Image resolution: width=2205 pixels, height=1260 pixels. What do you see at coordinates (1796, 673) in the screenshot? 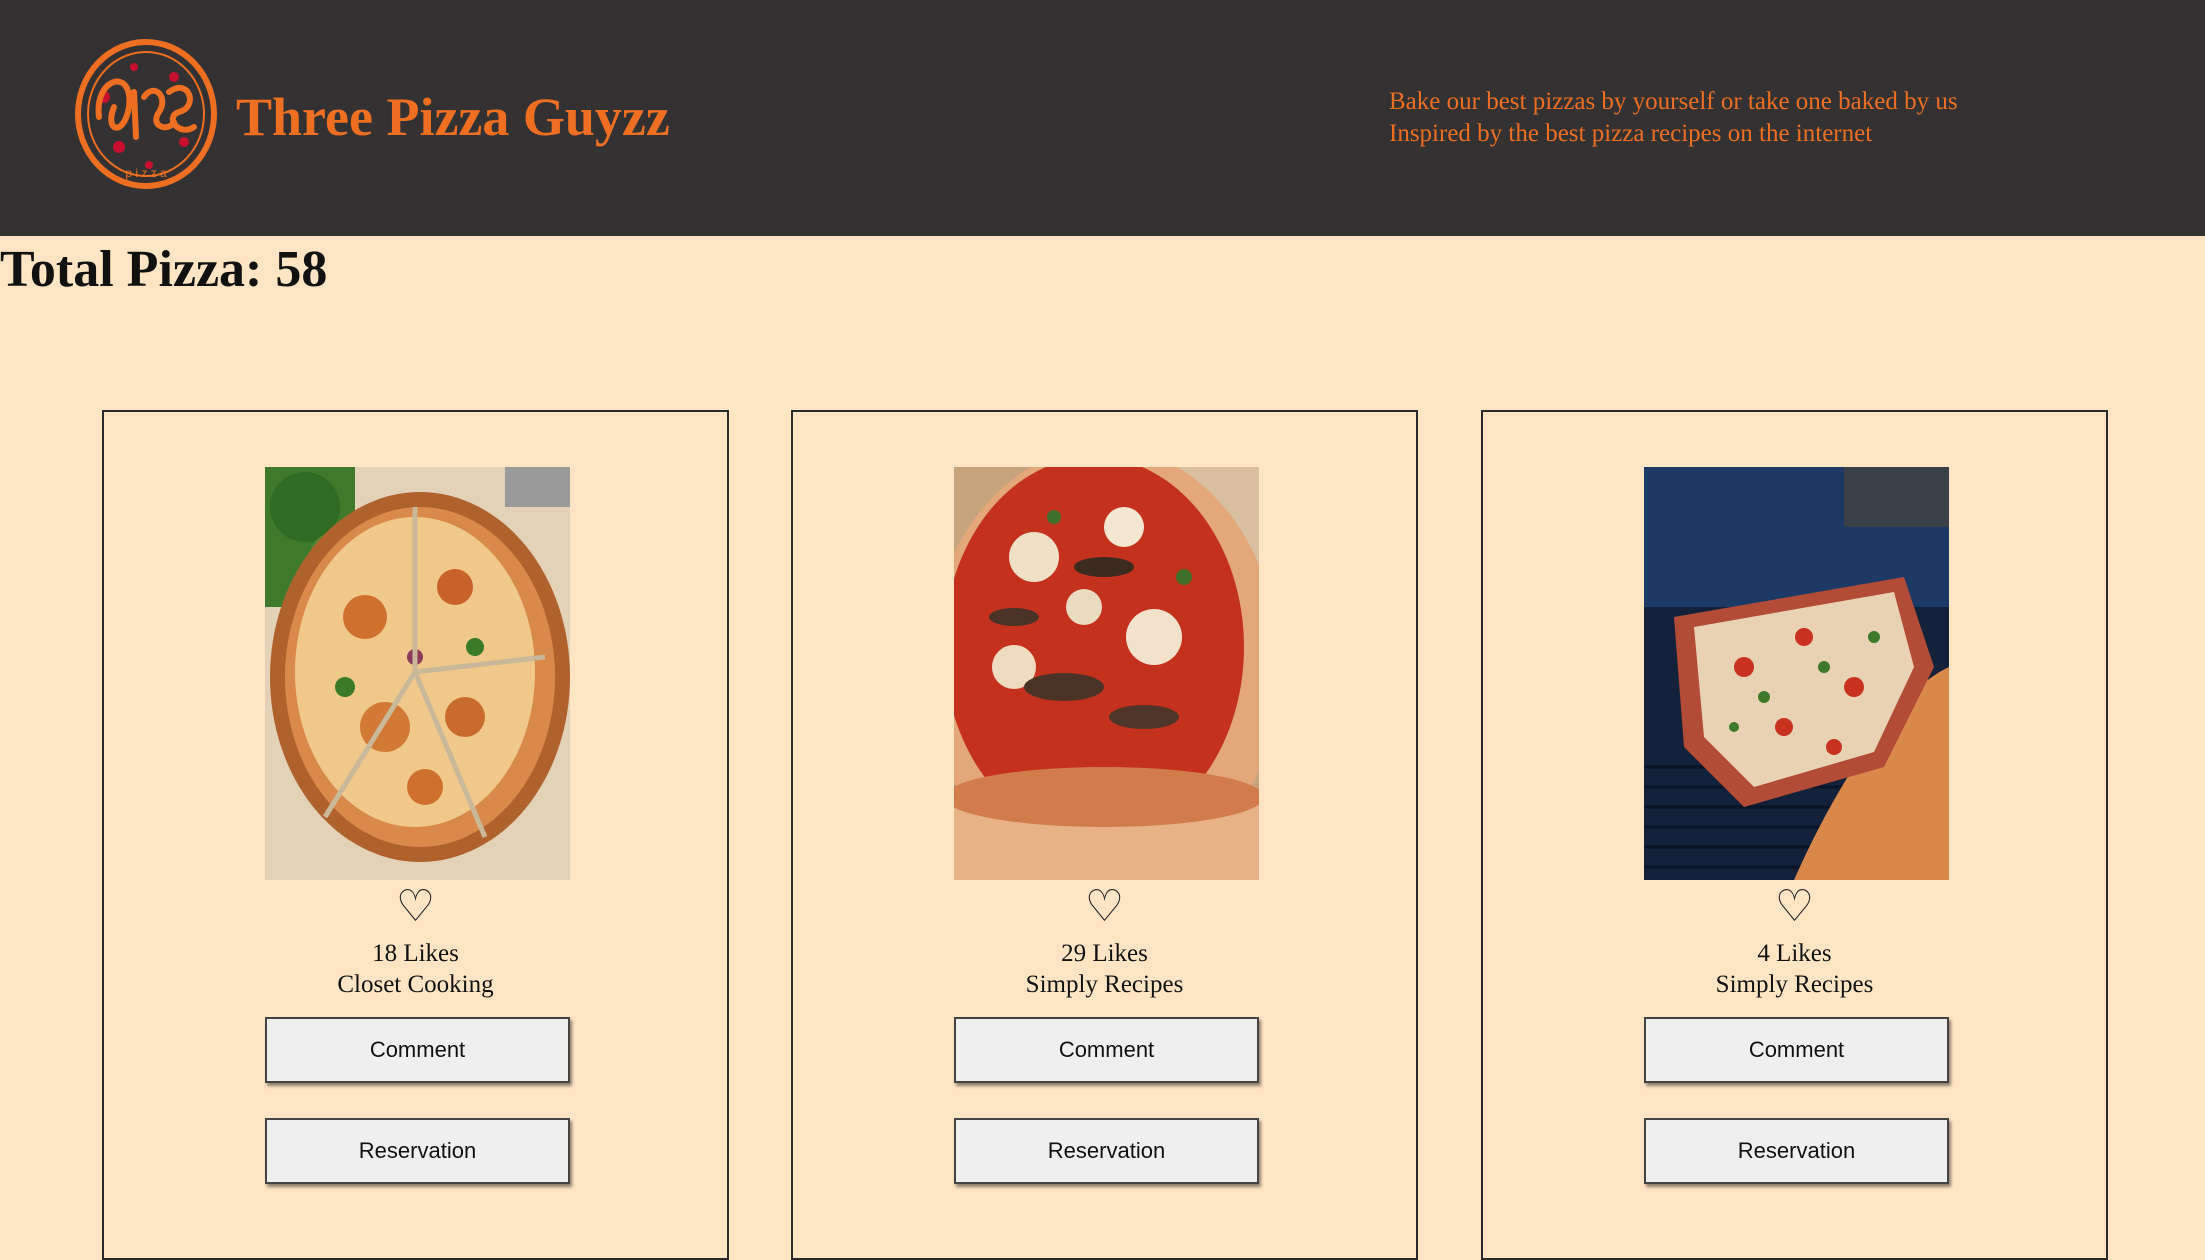
I see `grilled-pizza-photo` at bounding box center [1796, 673].